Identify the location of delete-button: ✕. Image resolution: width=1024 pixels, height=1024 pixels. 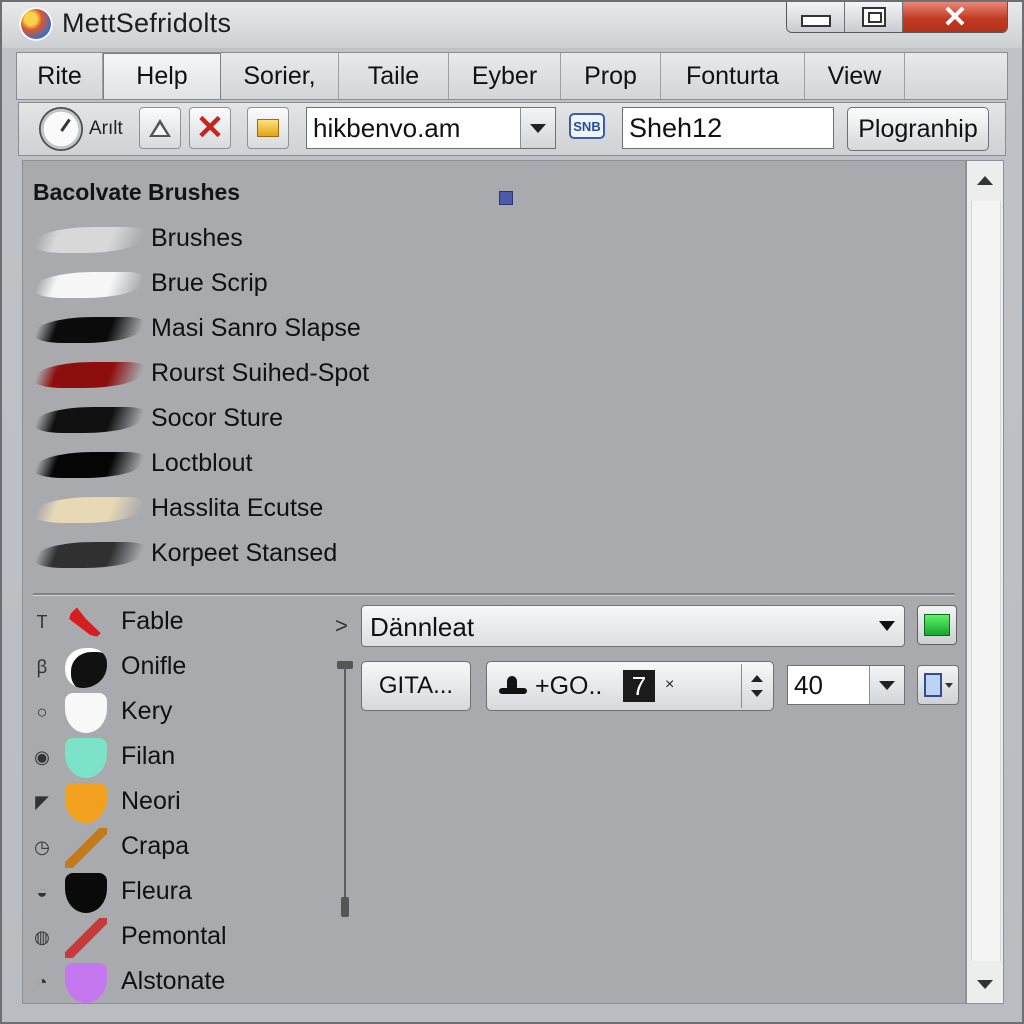
(210, 128).